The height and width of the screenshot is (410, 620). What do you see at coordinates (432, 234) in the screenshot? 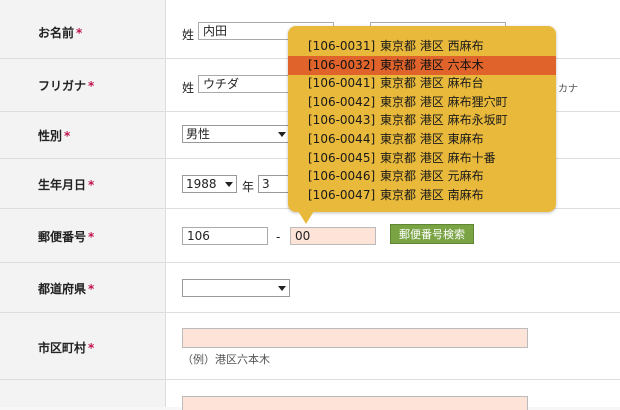
I see `postal-search-button: 郵便番号検索` at bounding box center [432, 234].